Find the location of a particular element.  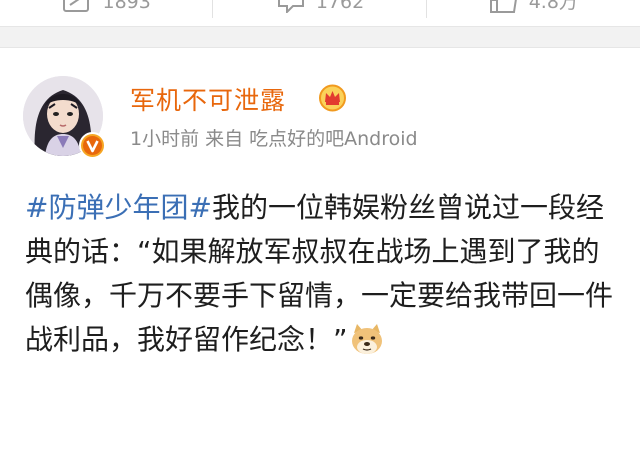

post-action-bar: 1893 1762 4.8万 is located at coordinates (320, 13).